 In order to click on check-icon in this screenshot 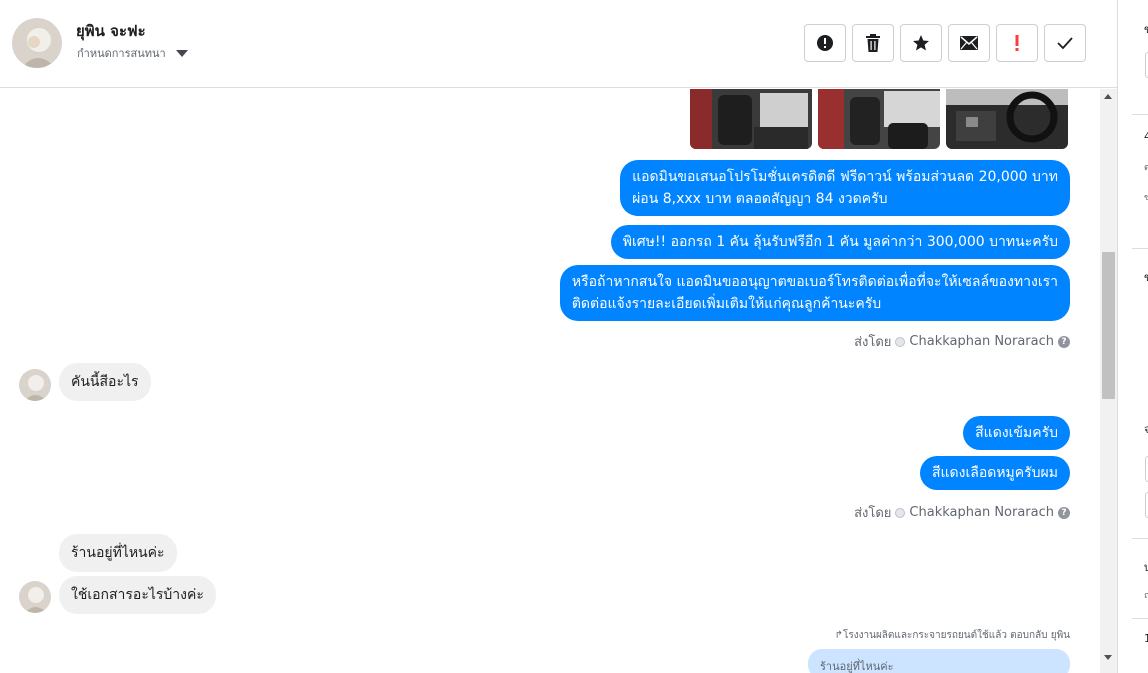, I will do `click(1065, 43)`.